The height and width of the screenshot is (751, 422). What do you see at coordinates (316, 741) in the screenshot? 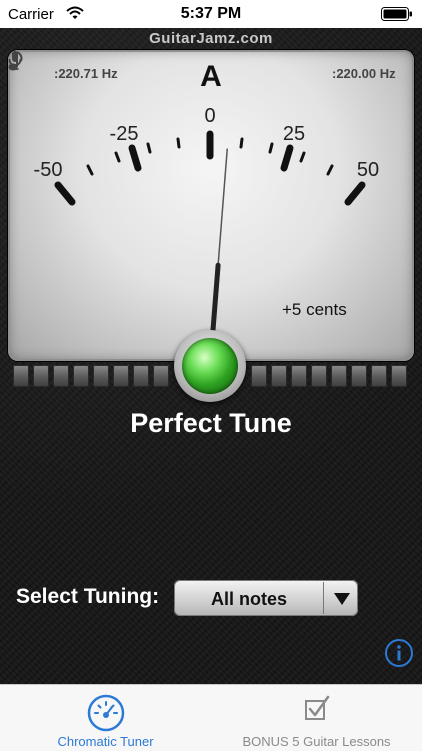
I see `tab-label-guitar-lessons: BONUS 5 Guitar Lessons` at bounding box center [316, 741].